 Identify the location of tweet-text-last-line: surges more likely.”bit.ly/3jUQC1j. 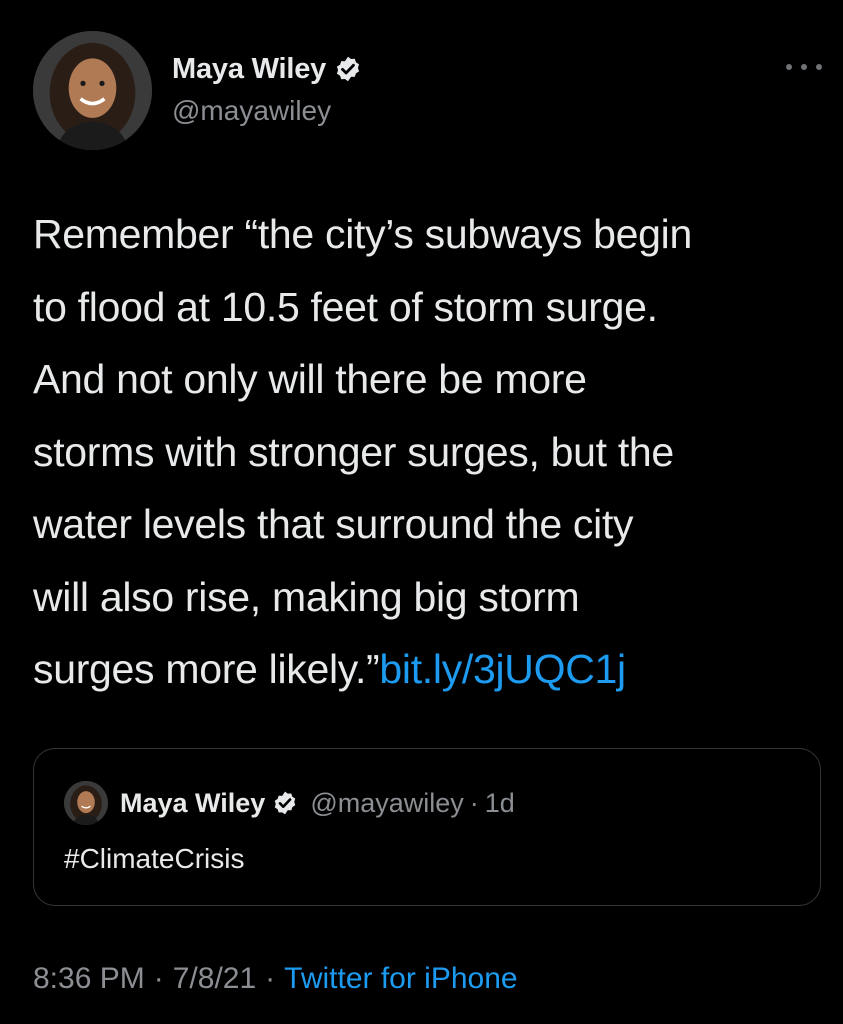
(430, 669).